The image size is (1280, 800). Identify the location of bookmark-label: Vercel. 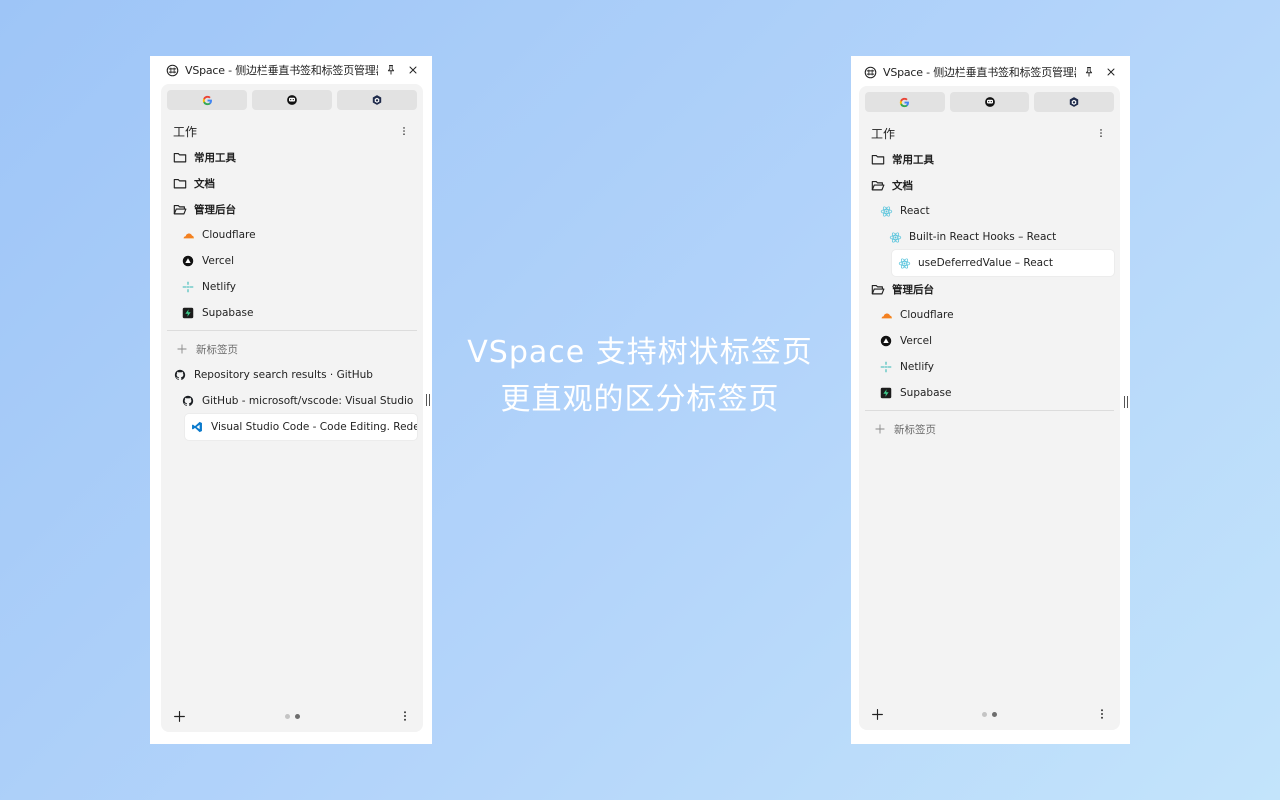
(218, 261).